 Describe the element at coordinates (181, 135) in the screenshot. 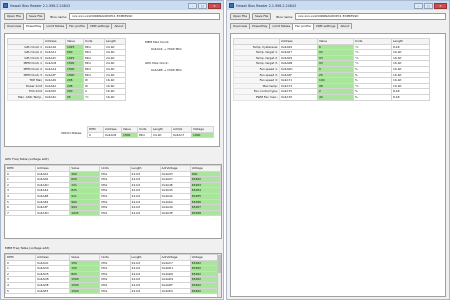

I see `table-cell: 0x4AC7` at that location.